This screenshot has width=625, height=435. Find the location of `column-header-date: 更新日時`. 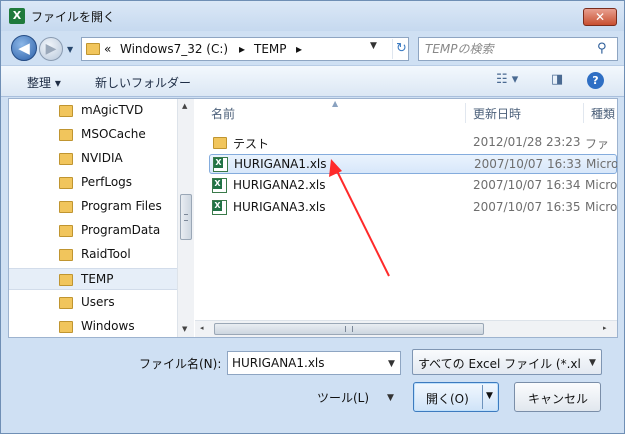

column-header-date: 更新日時 is located at coordinates (497, 113).